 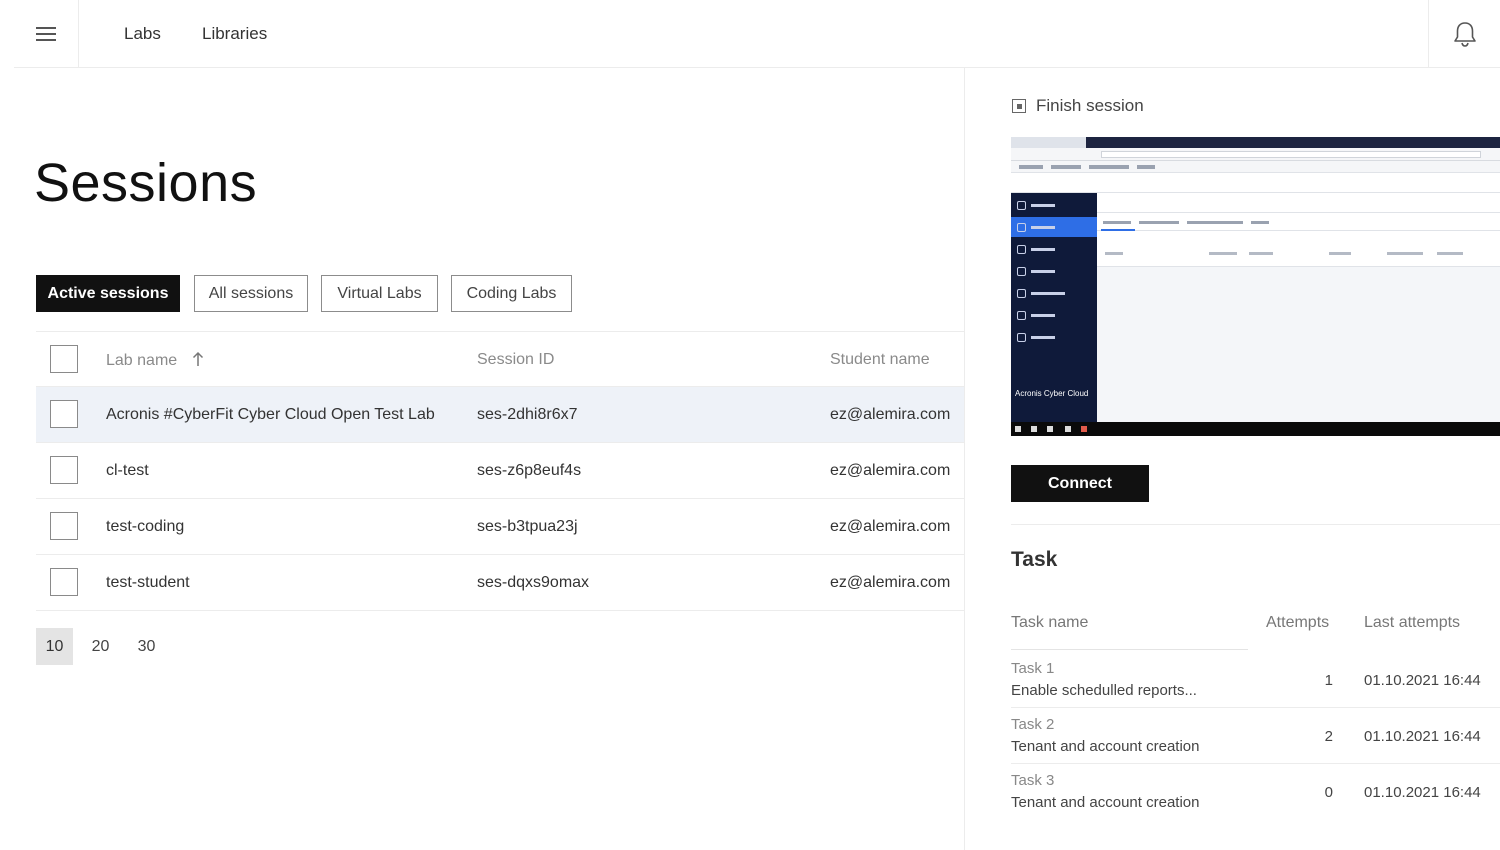 What do you see at coordinates (1033, 668) in the screenshot?
I see `task-number: Task 1` at bounding box center [1033, 668].